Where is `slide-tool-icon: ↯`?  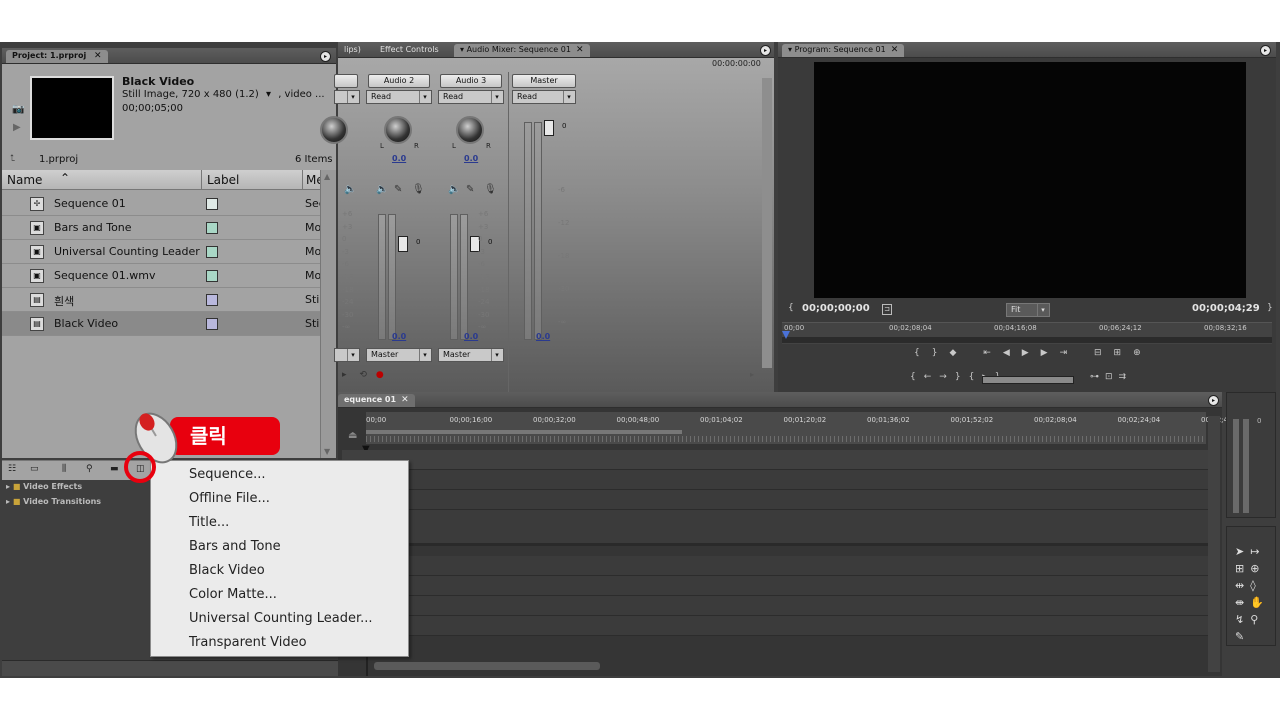 slide-tool-icon: ↯ is located at coordinates (1242, 619).